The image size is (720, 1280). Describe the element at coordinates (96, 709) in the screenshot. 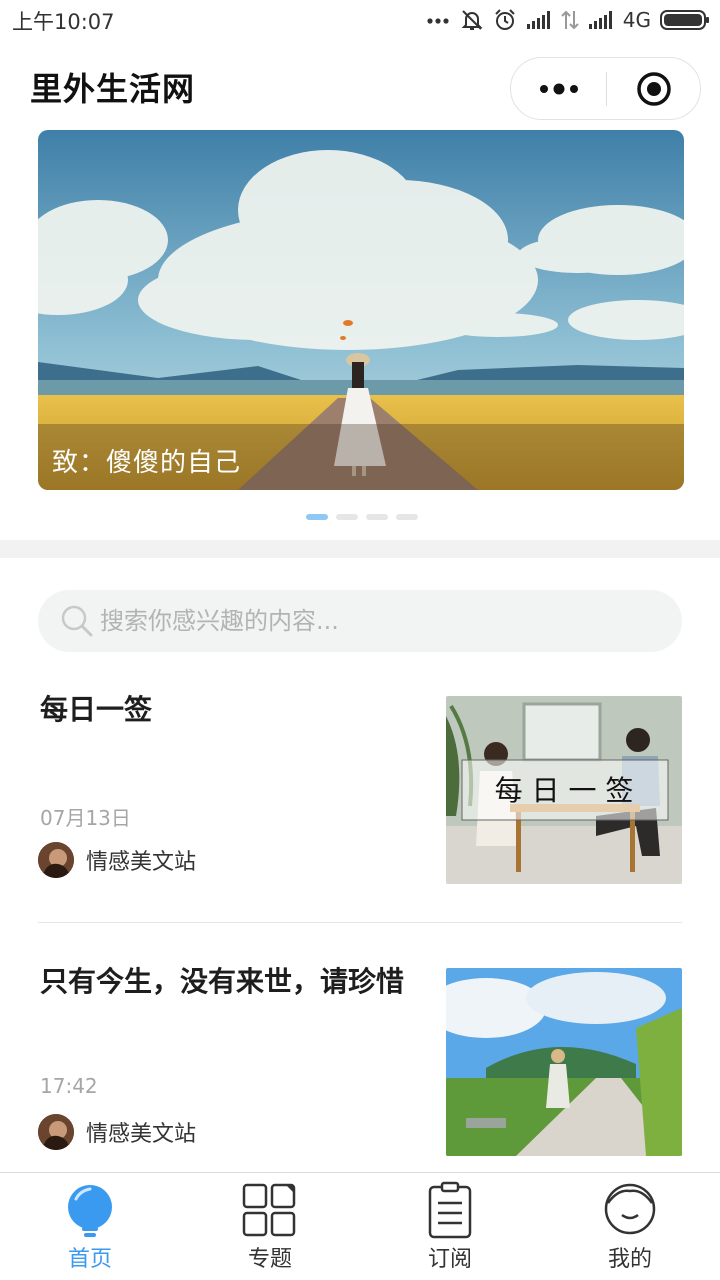

I see `article-title: 每日一签` at that location.